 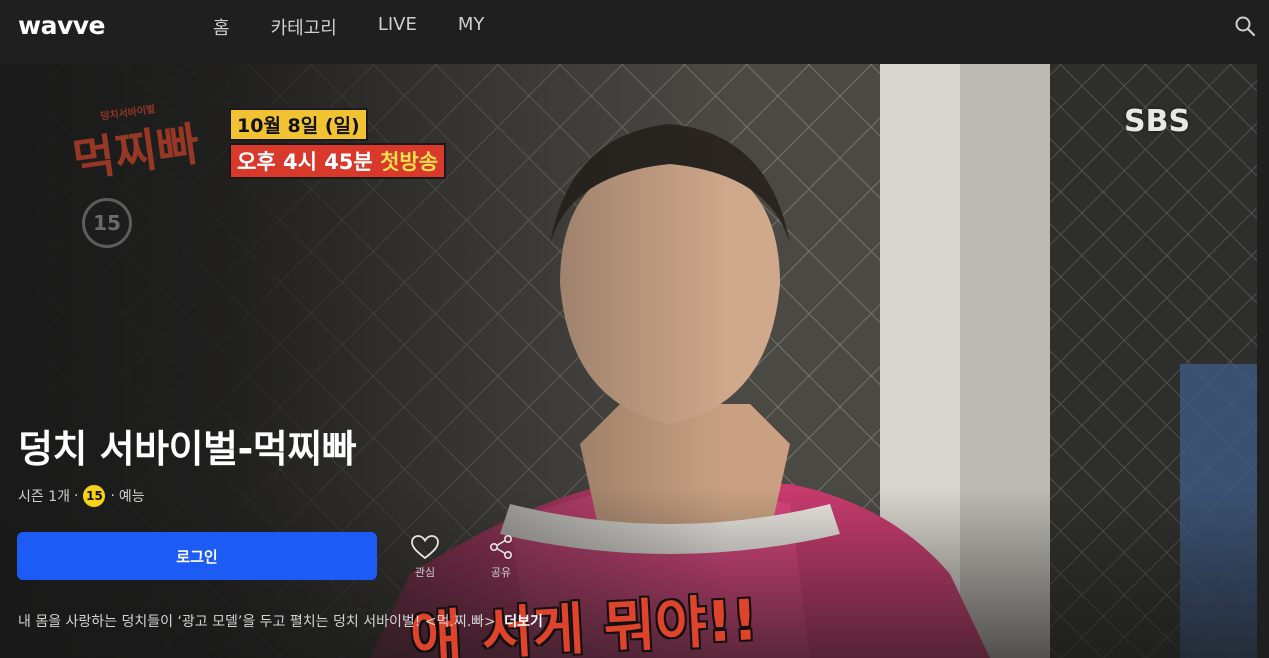 I want to click on like-button: 관심, so click(x=425, y=558).